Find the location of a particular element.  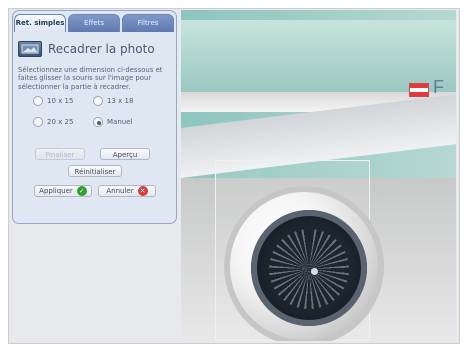

option-20x25: 20 x 25 is located at coordinates (63, 122).